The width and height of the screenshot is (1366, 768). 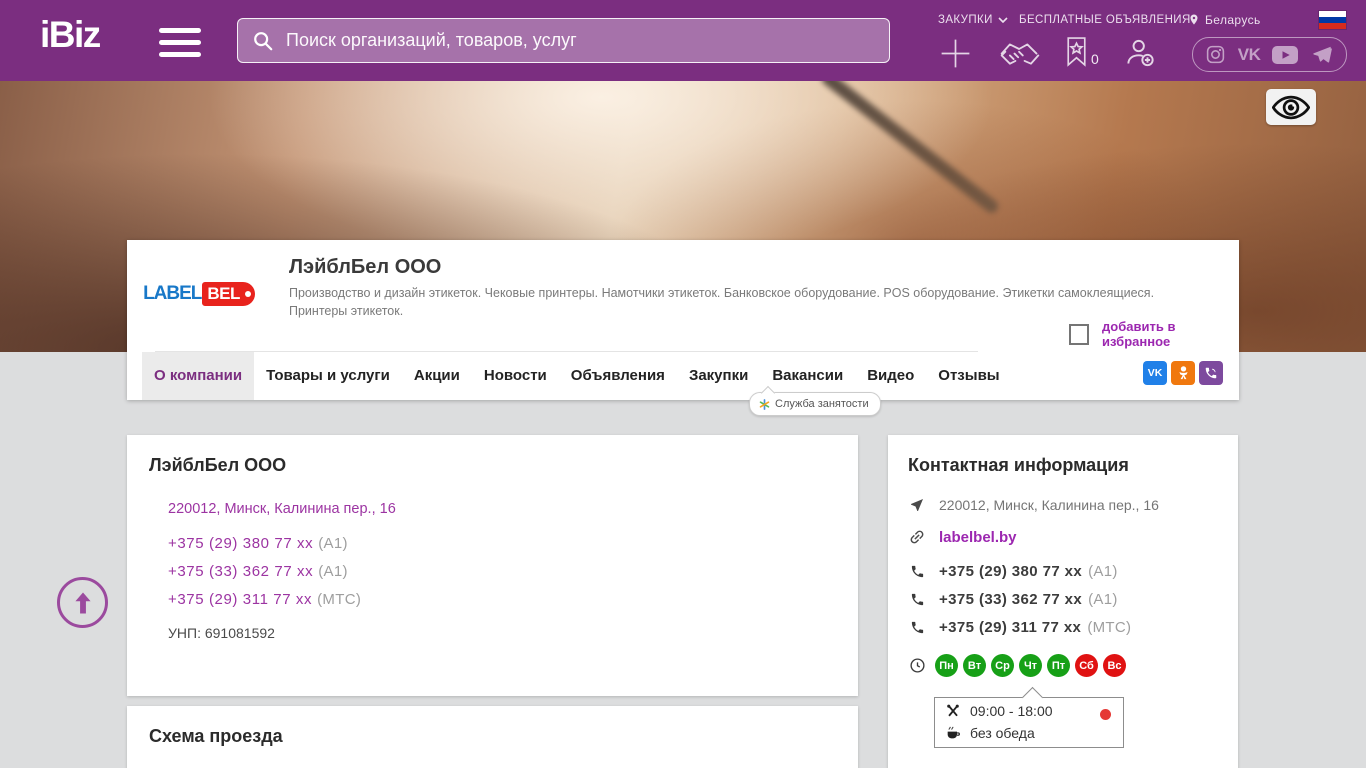 I want to click on plus-icon, so click(x=955, y=53).